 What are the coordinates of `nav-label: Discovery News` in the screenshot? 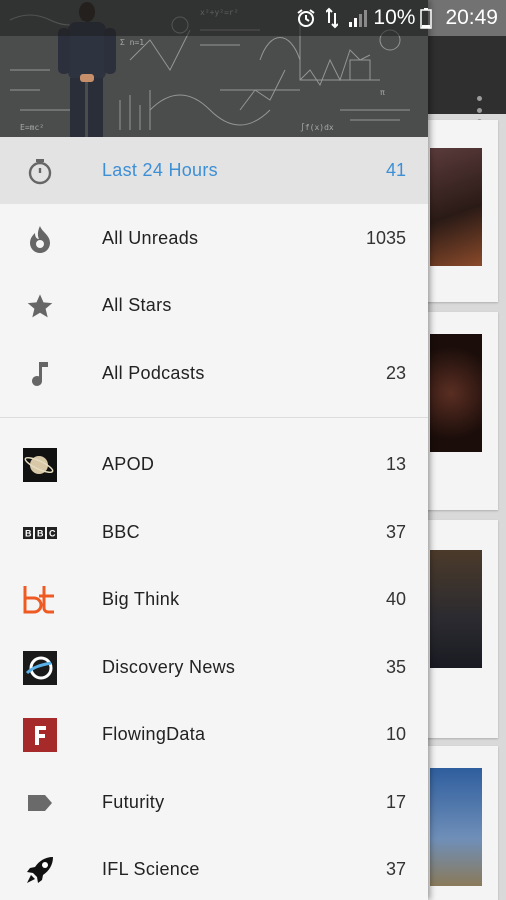 It's located at (169, 667).